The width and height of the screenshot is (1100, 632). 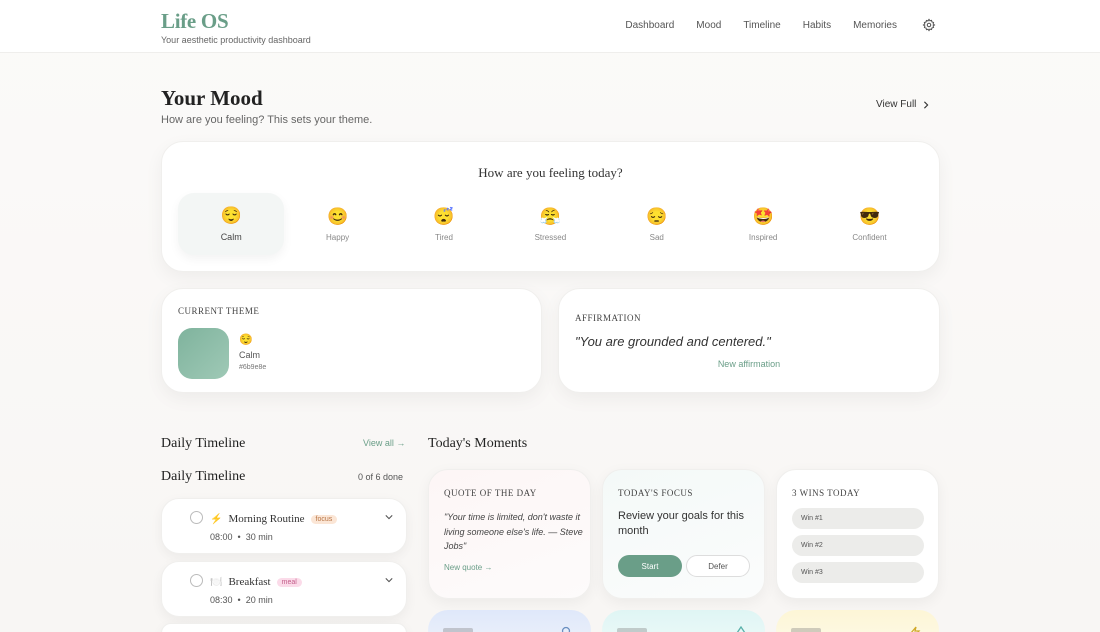 What do you see at coordinates (216, 582) in the screenshot?
I see `fork-knife-plate-icon: 🍽️` at bounding box center [216, 582].